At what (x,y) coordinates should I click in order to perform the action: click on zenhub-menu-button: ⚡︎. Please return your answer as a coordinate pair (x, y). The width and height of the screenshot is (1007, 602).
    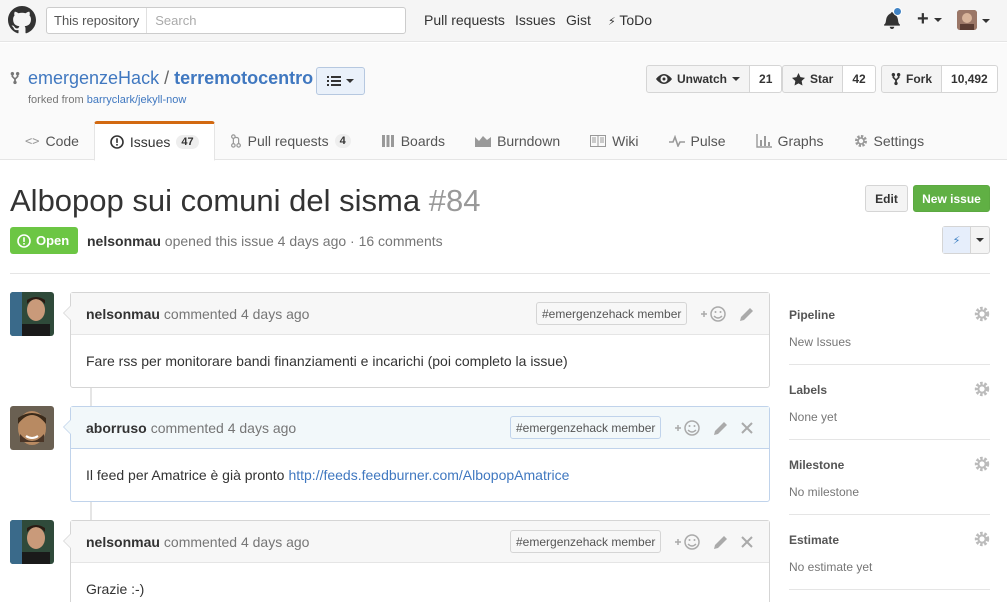
    Looking at the image, I should click on (966, 240).